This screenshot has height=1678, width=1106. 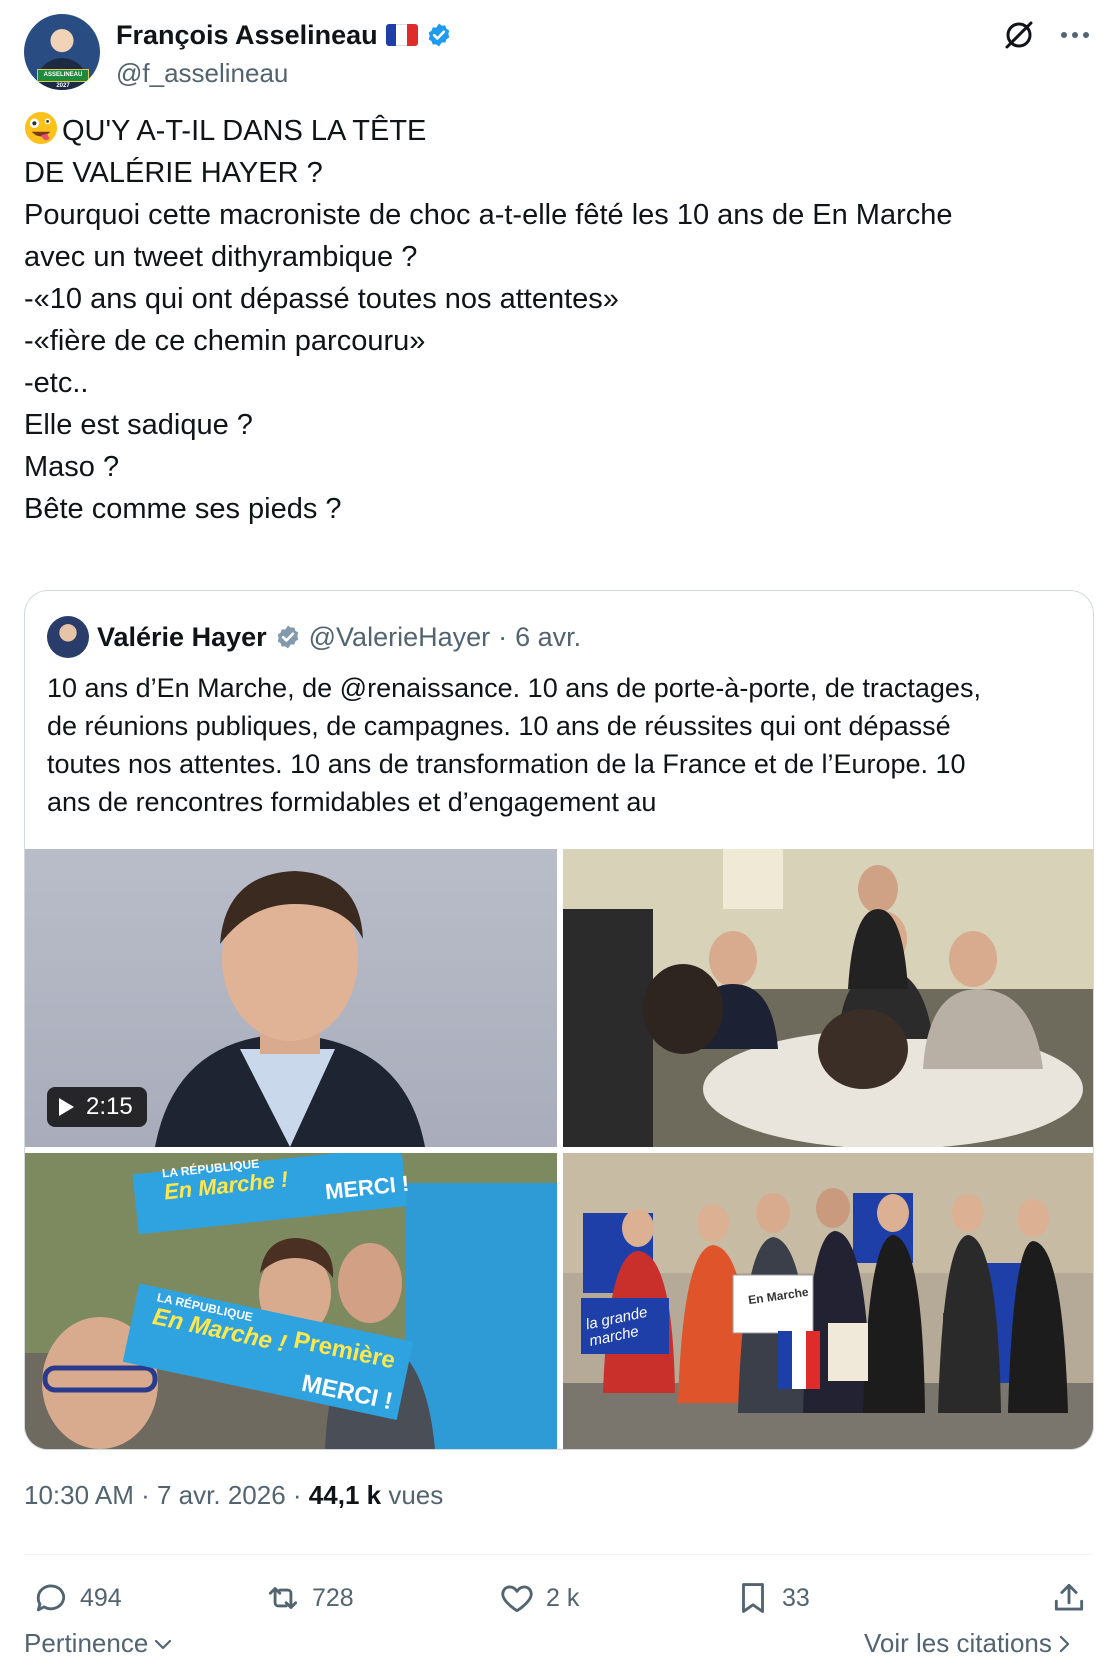 I want to click on bookmark-button: 33, so click(x=772, y=1598).